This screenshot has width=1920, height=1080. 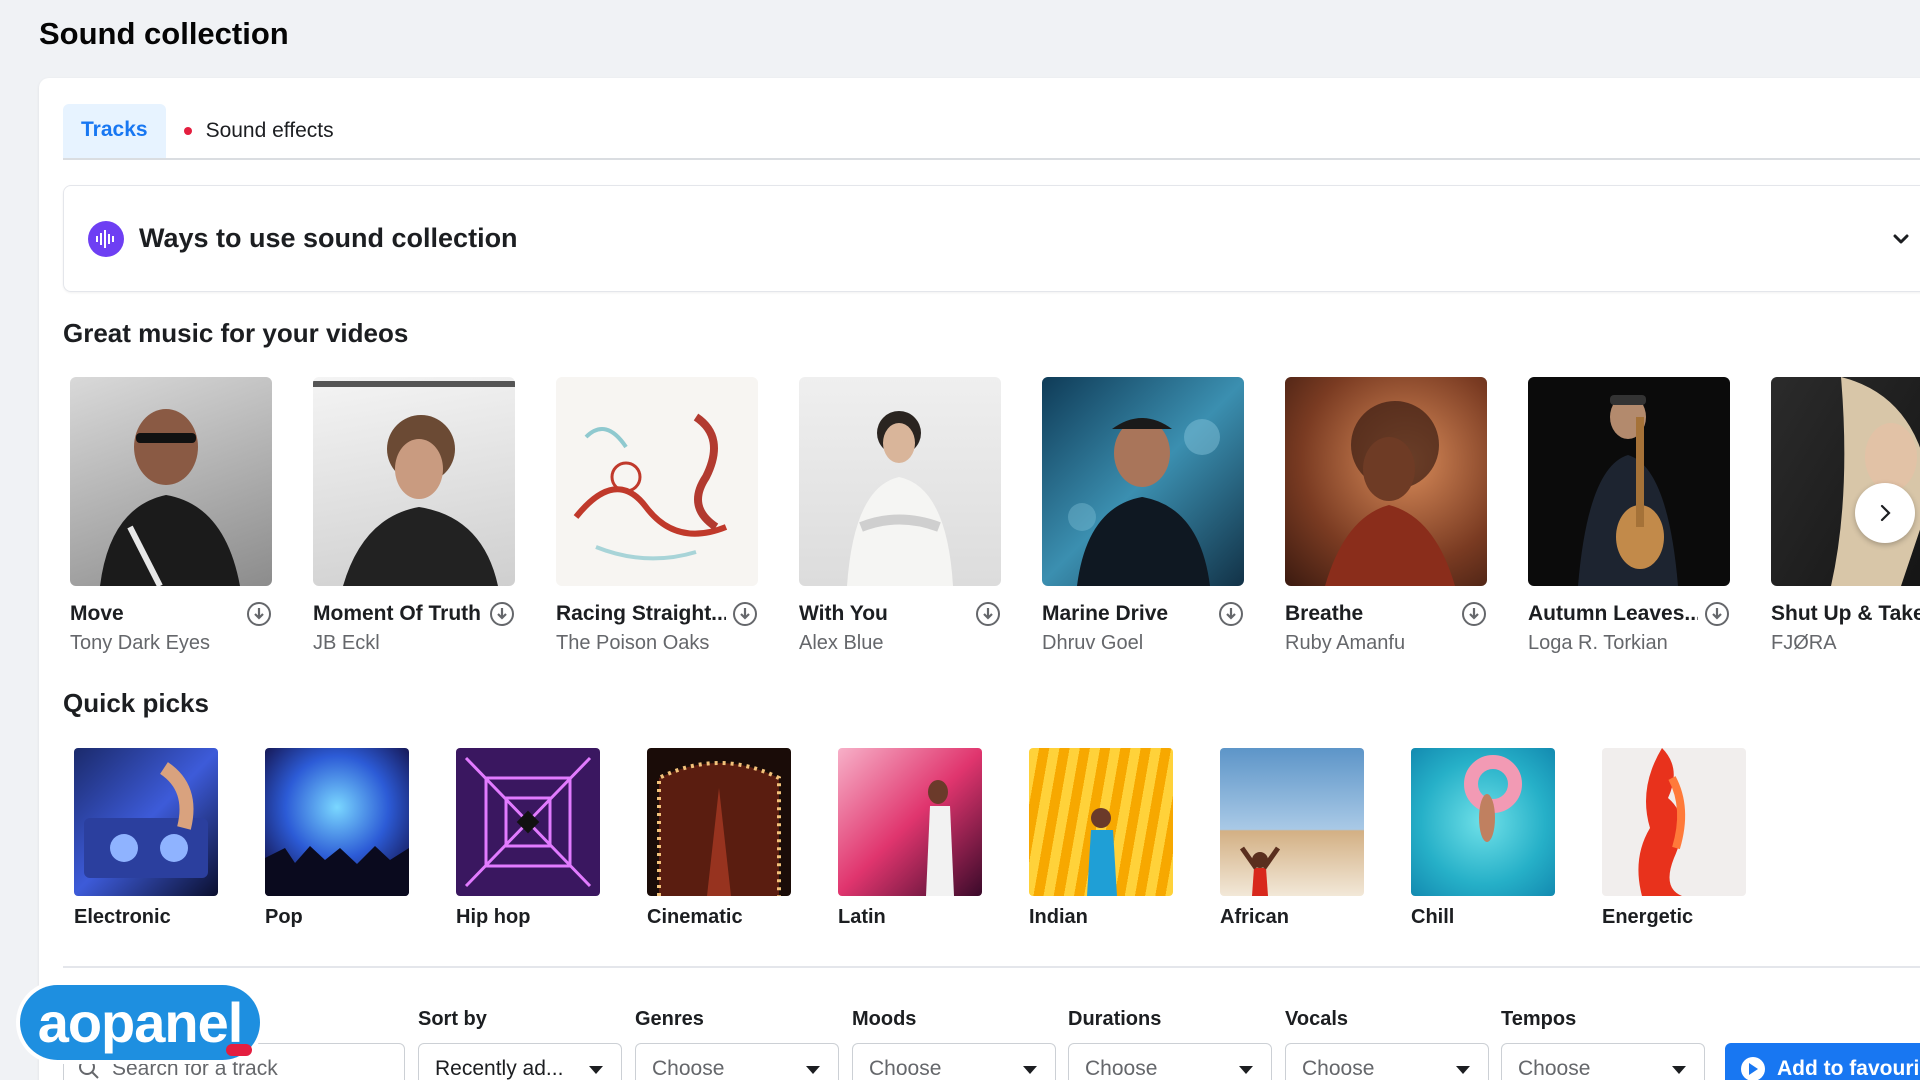 What do you see at coordinates (284, 917) in the screenshot?
I see `genre-label: Pop` at bounding box center [284, 917].